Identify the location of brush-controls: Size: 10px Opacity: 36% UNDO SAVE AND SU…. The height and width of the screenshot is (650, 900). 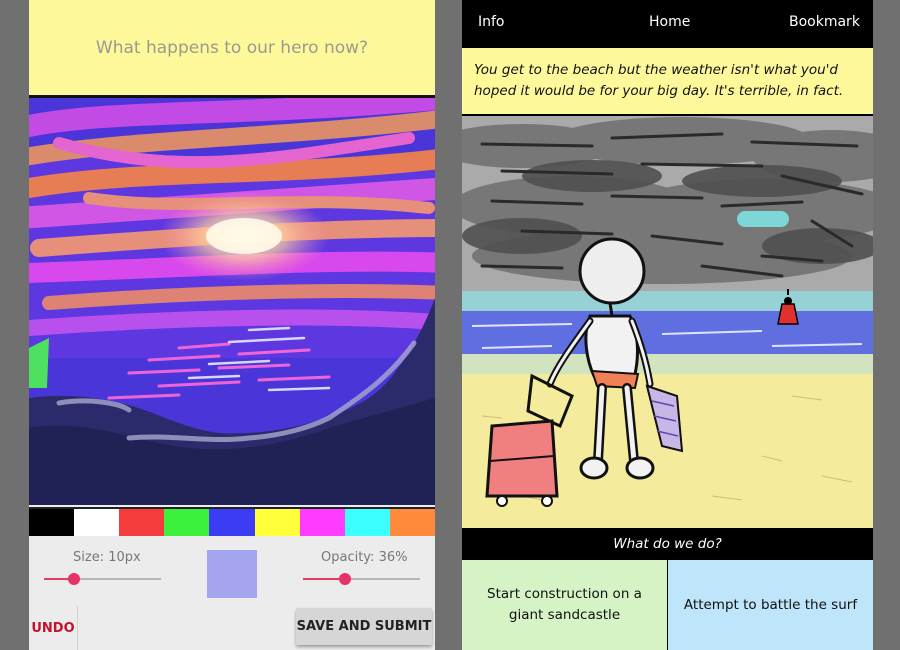
(232, 593).